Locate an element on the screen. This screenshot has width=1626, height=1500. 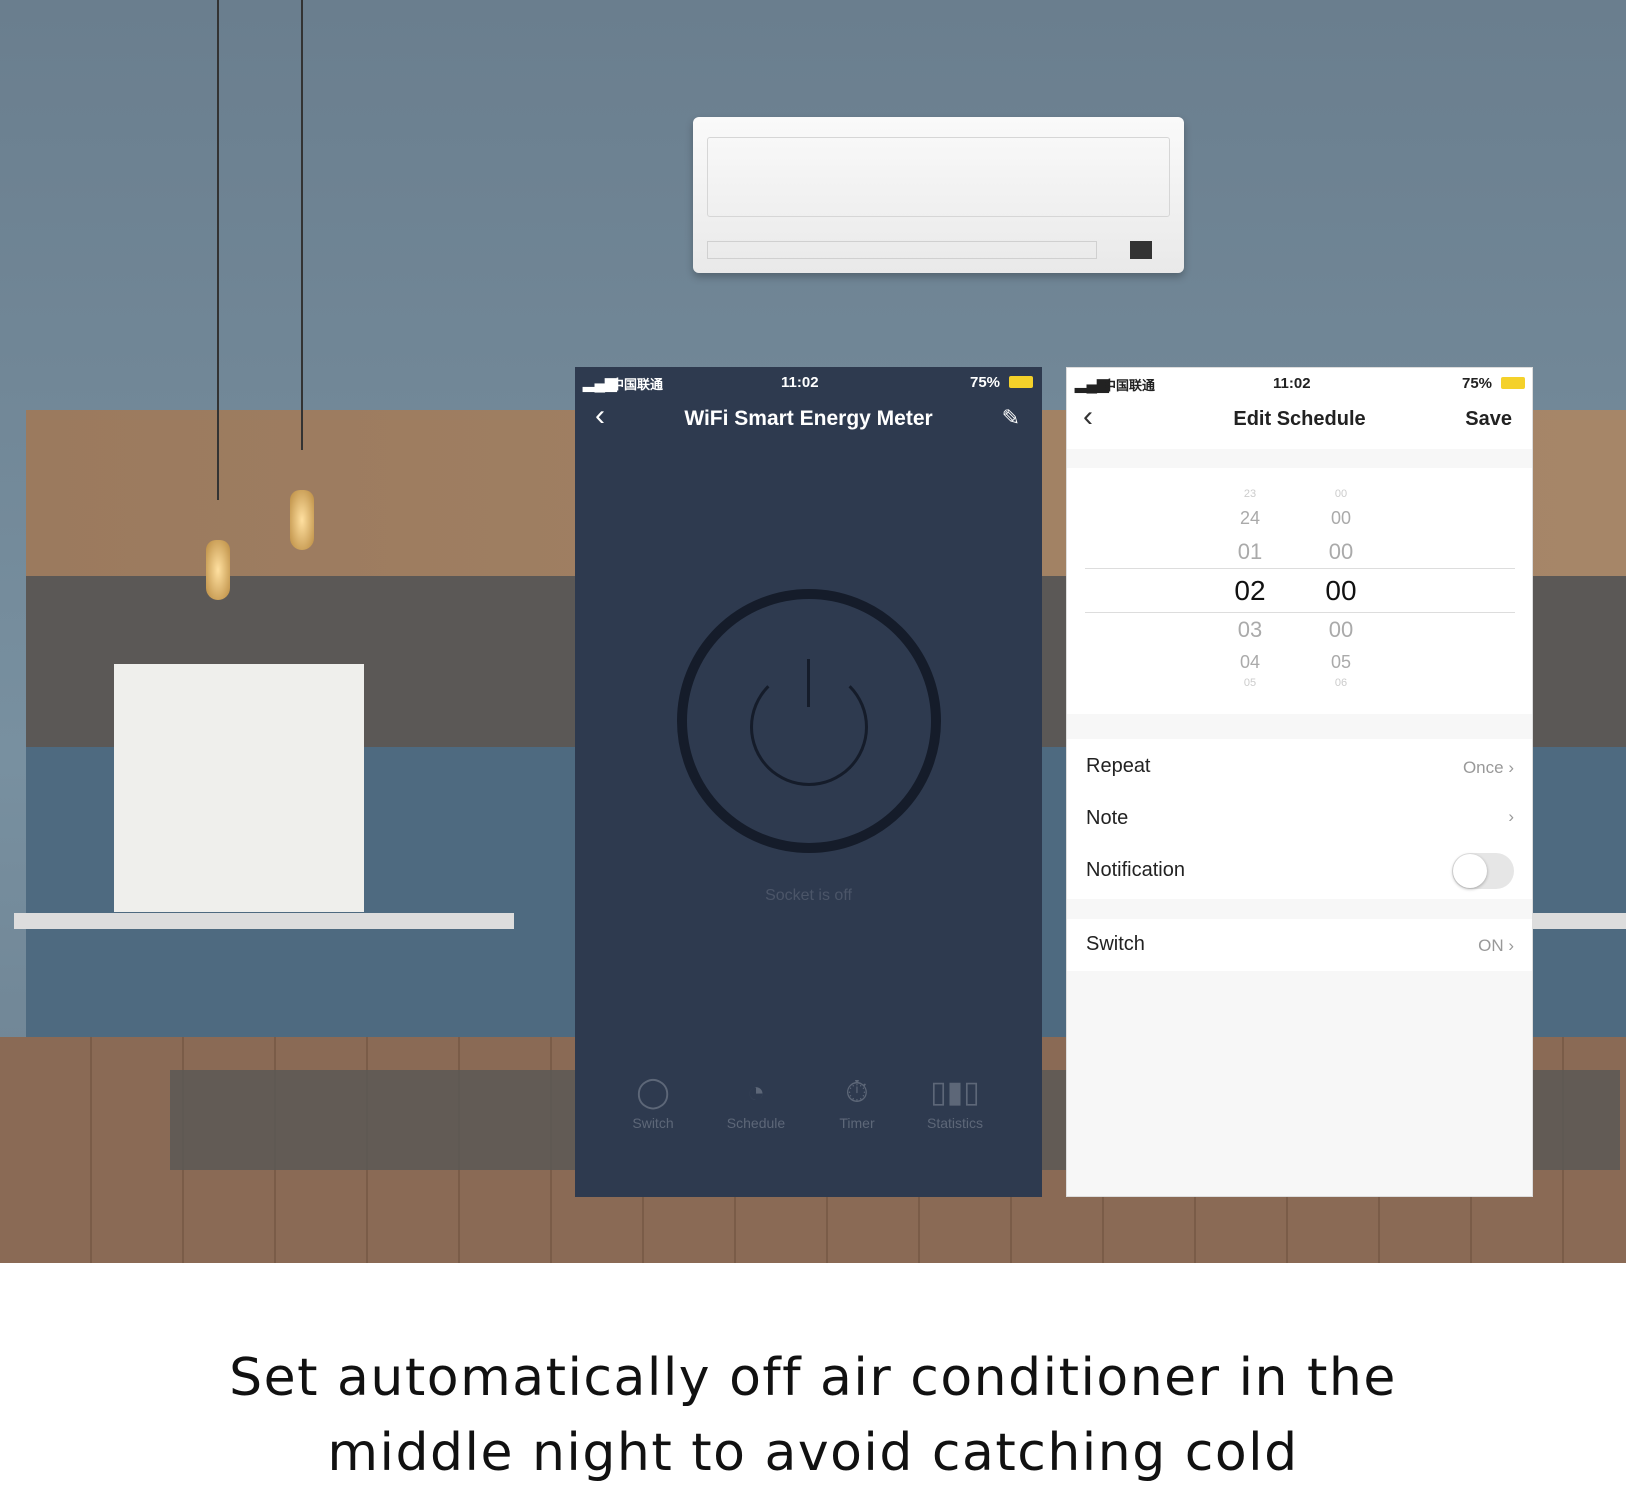
tab-schedule: ◔ Schedule is located at coordinates (756, 1102).